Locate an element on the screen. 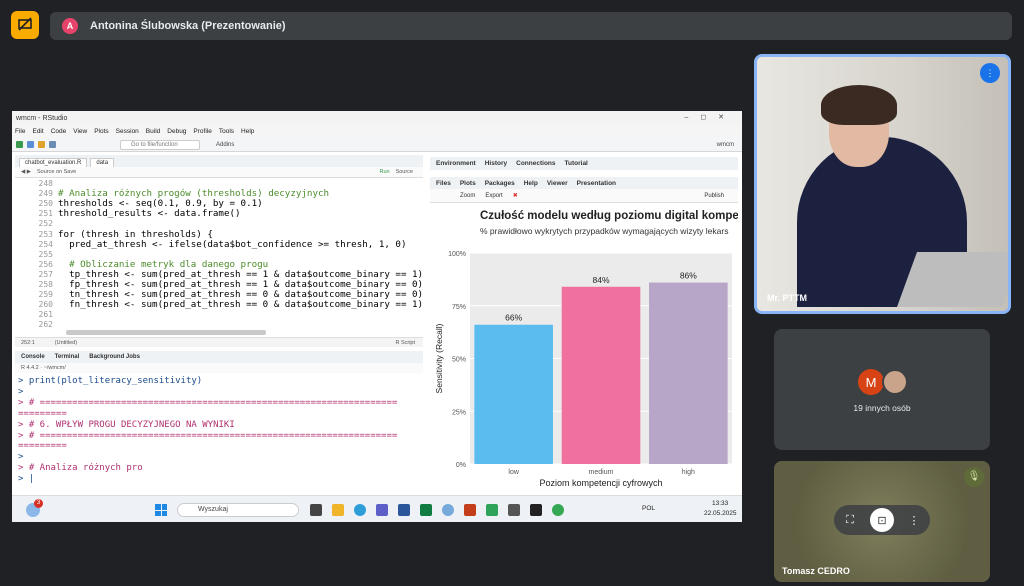 The width and height of the screenshot is (1024, 586). others-tile: M 19 innych osób is located at coordinates (882, 389).